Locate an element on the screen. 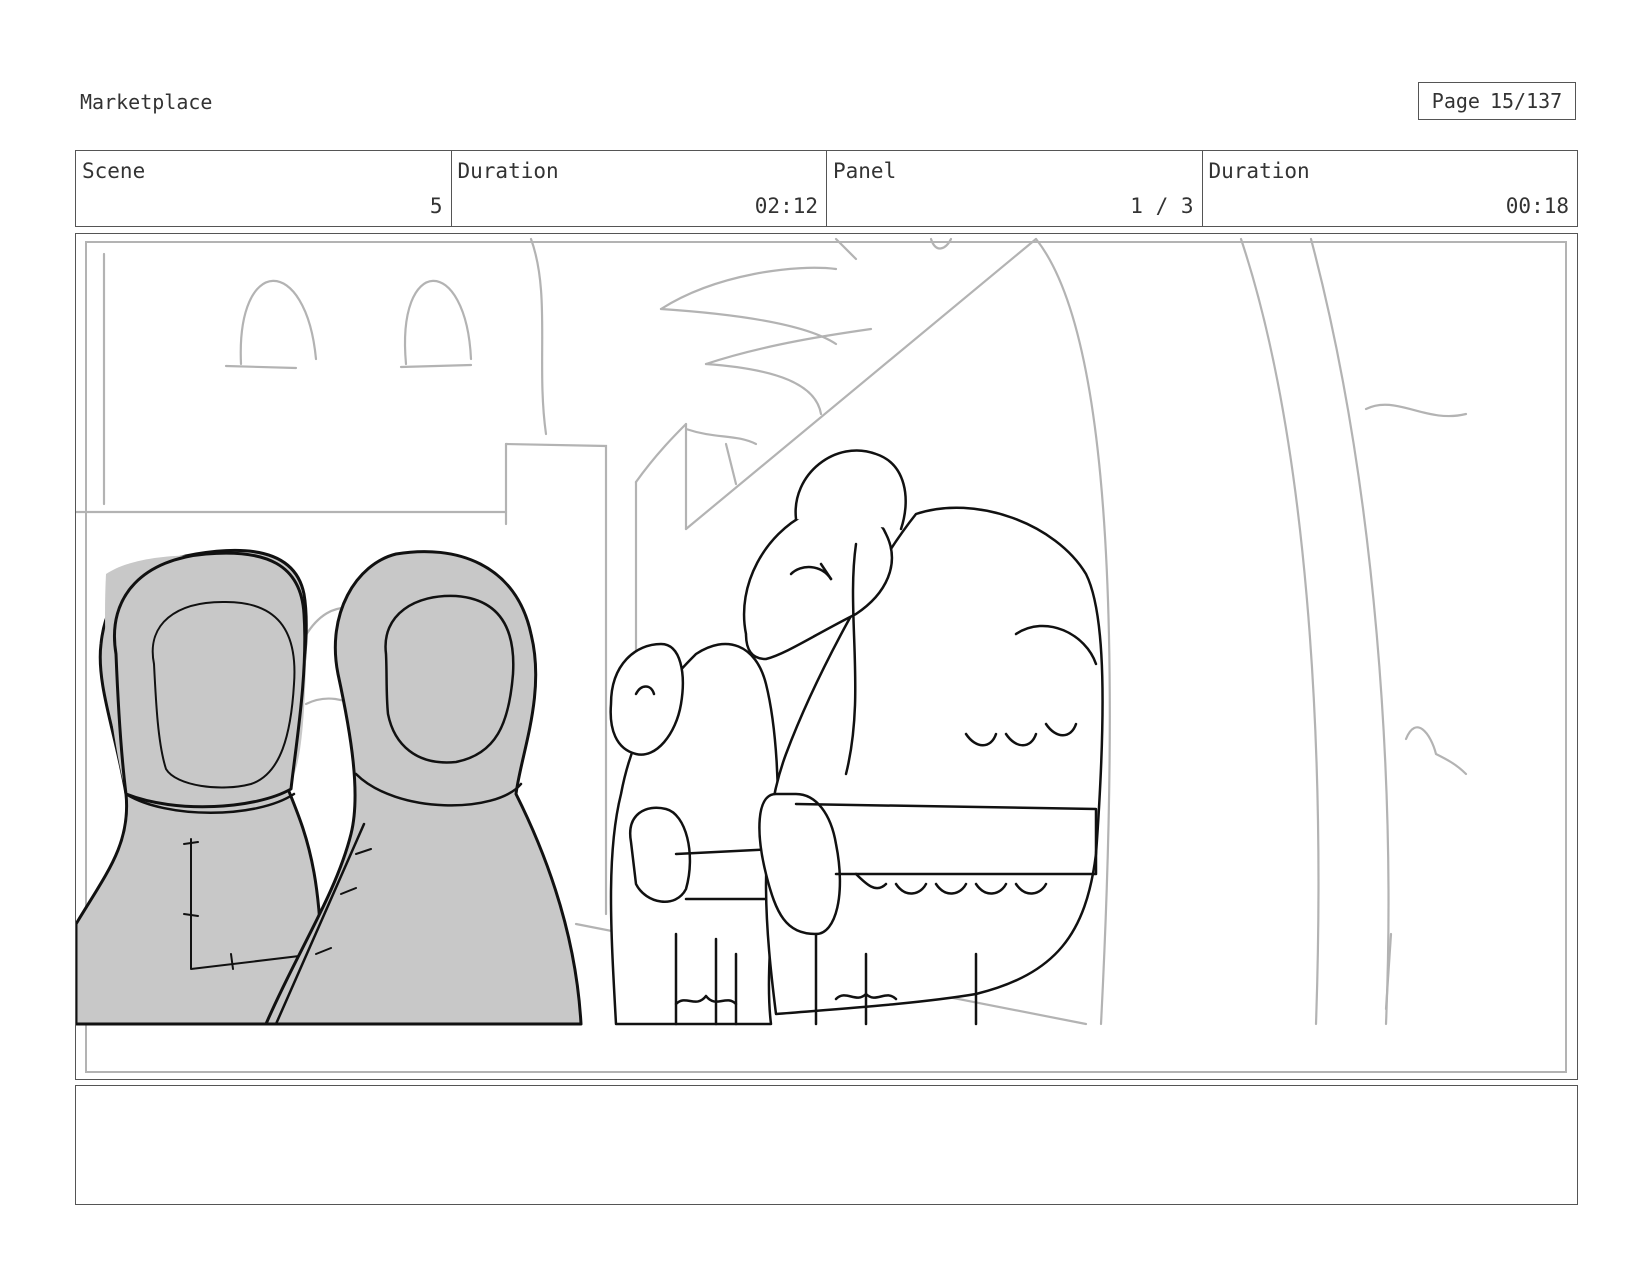 The height and width of the screenshot is (1275, 1650). panel-duration-value: 00:18 is located at coordinates (1537, 206).